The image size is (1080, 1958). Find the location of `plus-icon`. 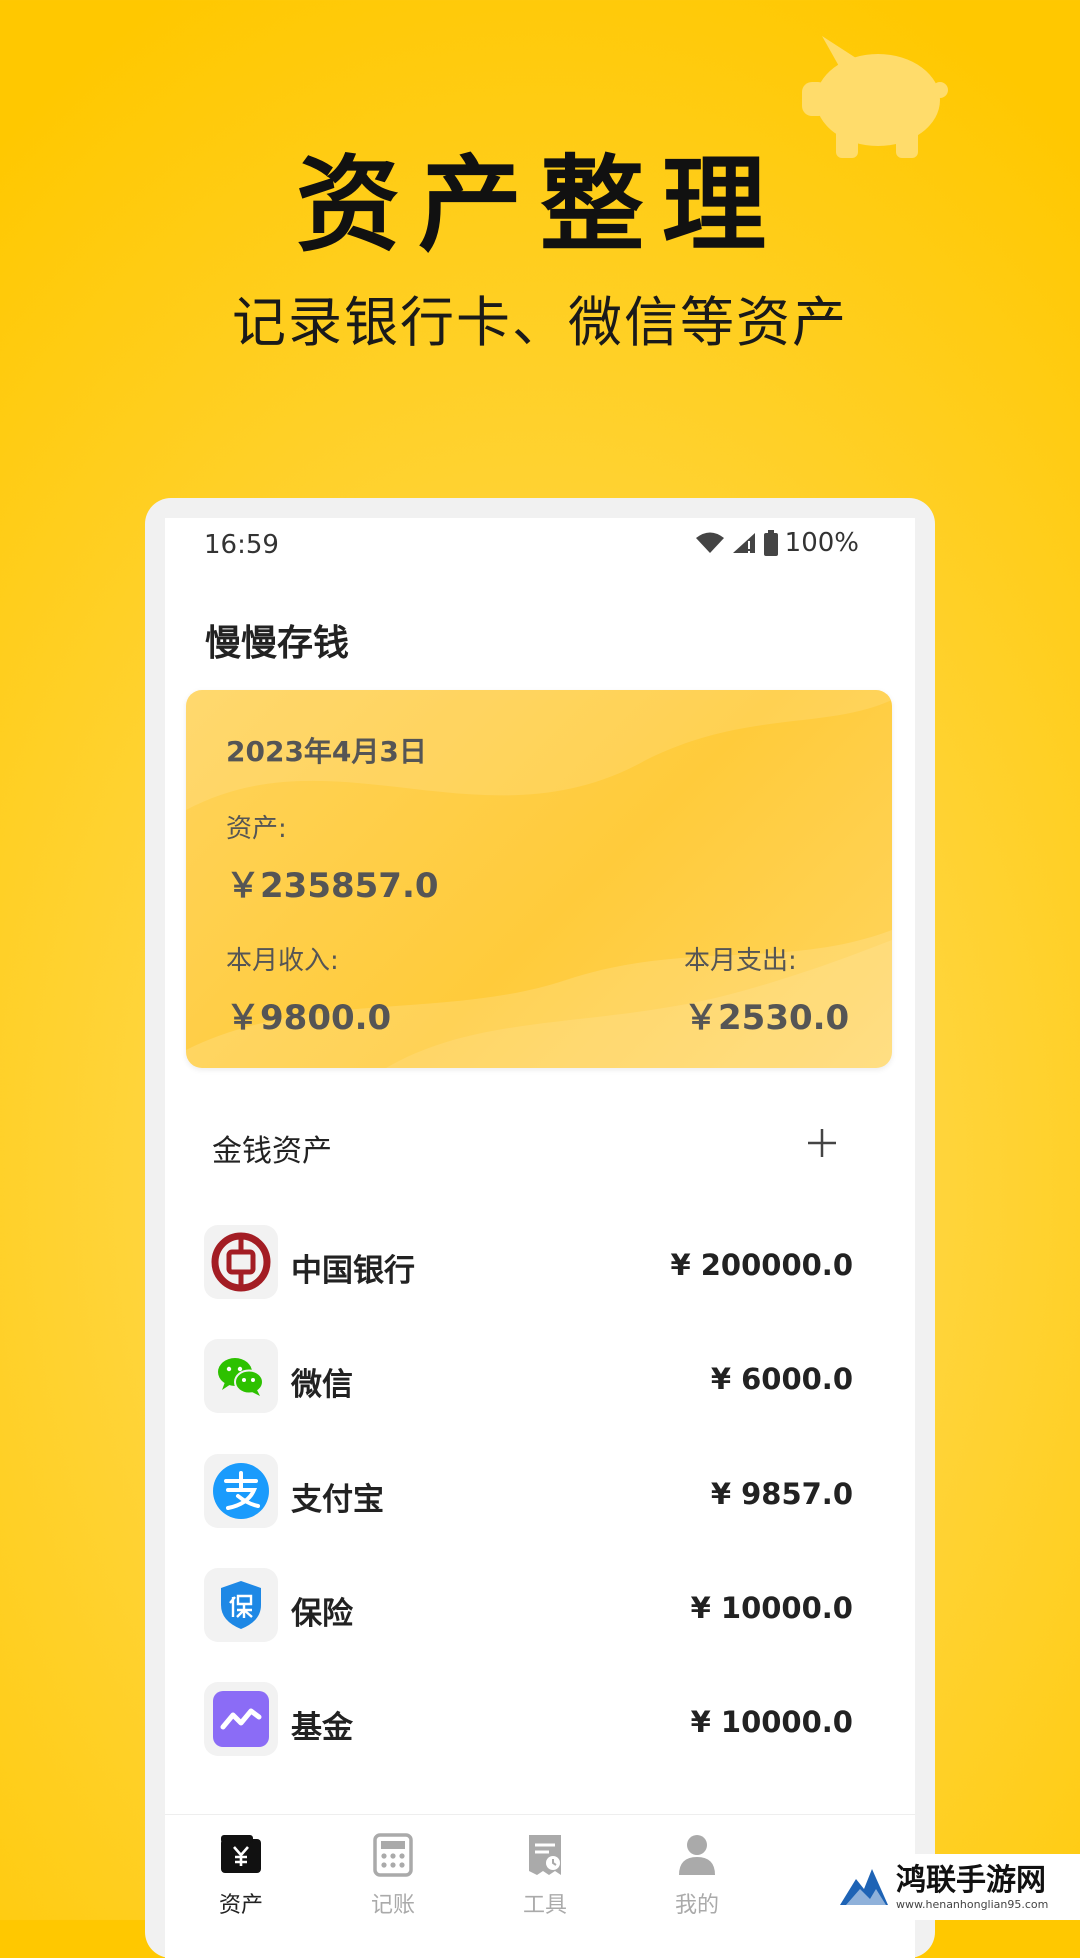

plus-icon is located at coordinates (822, 1143).